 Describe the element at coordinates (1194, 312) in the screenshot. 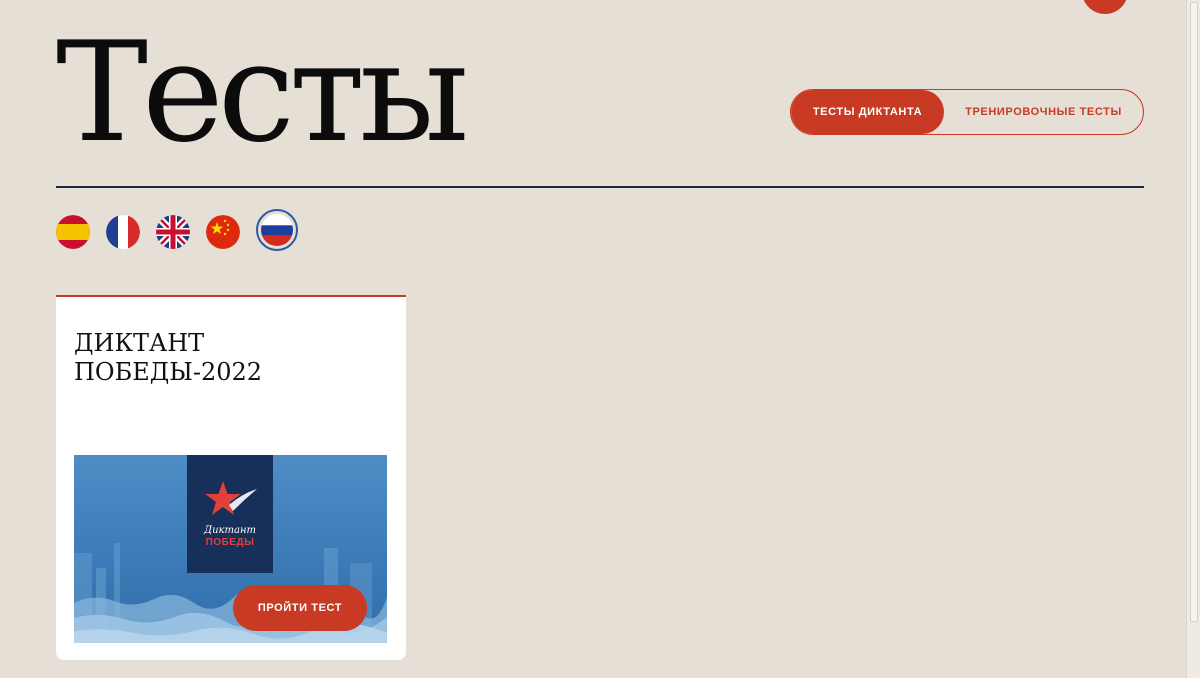

I see `scrollbar-thumb` at that location.